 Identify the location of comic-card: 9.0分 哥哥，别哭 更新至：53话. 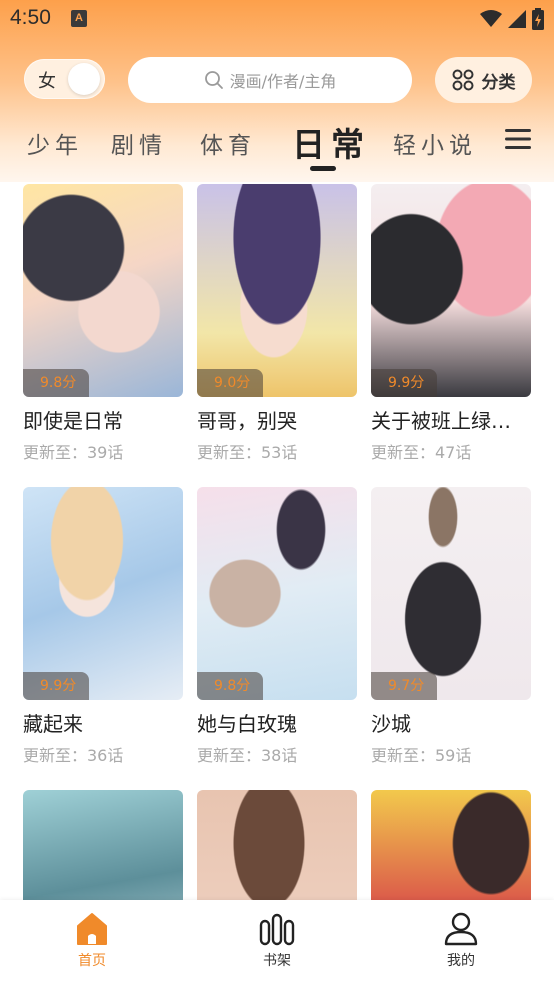
(277, 323).